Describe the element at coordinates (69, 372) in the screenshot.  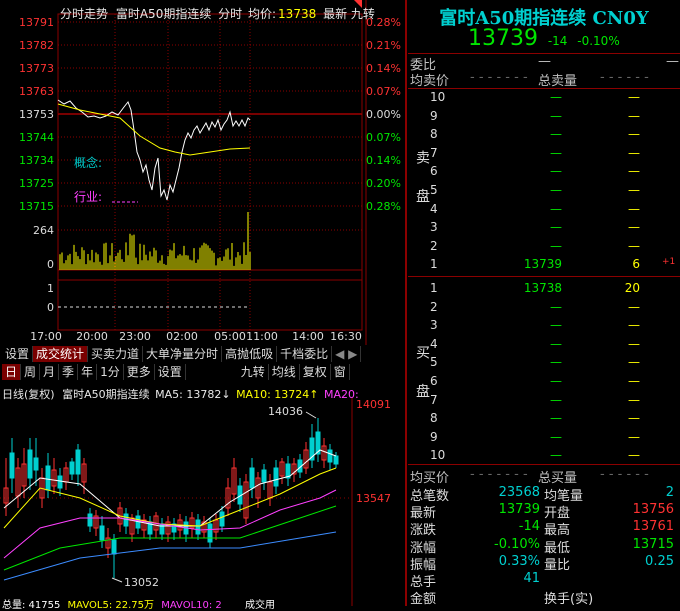
I see `period-tab: 季` at that location.